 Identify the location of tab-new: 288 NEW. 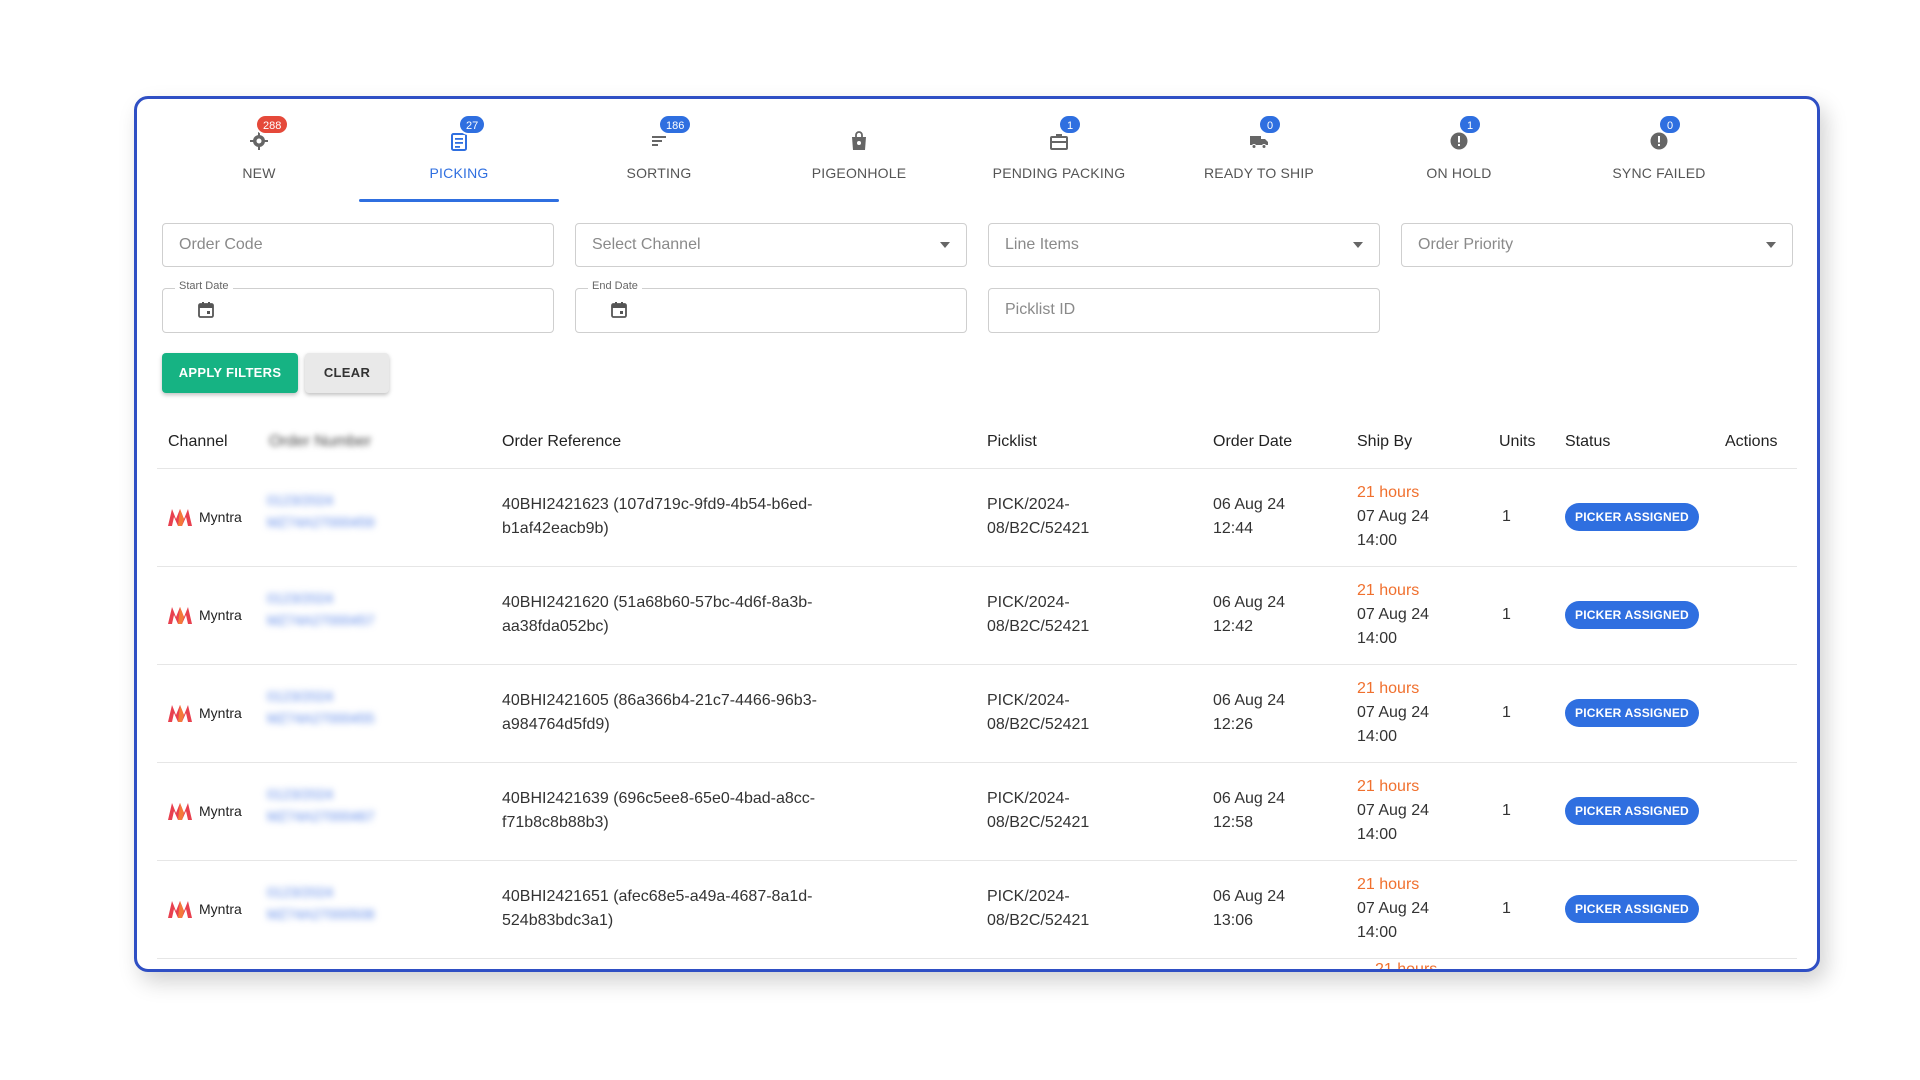
(259, 156).